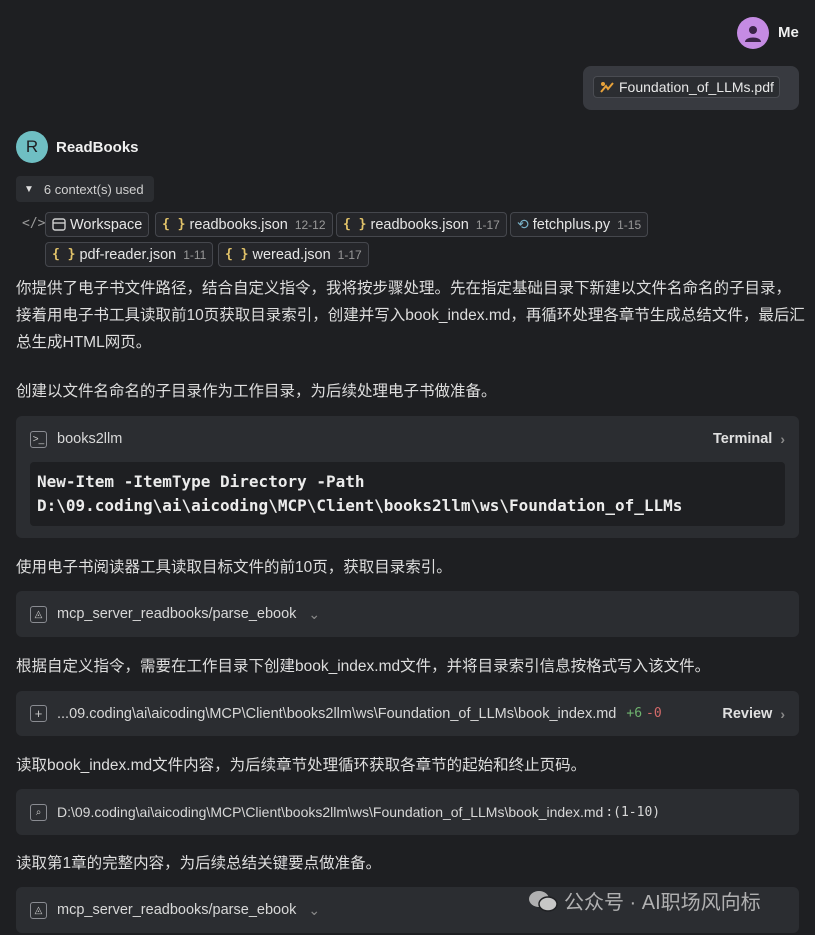  What do you see at coordinates (696, 87) in the screenshot?
I see `attachment-name: Foundation_of_LLMs.pdf` at bounding box center [696, 87].